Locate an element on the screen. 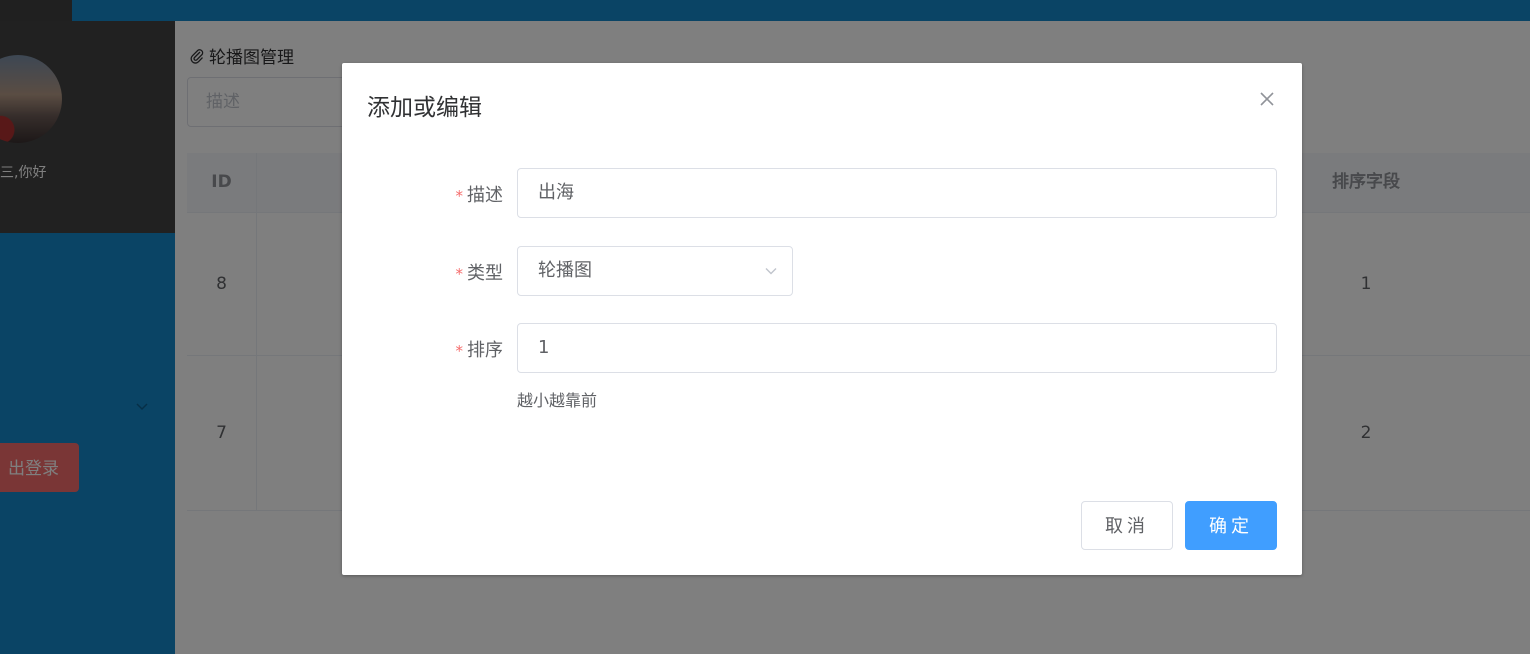 This screenshot has height=654, width=1530. desc-label: * 描述 is located at coordinates (480, 194).